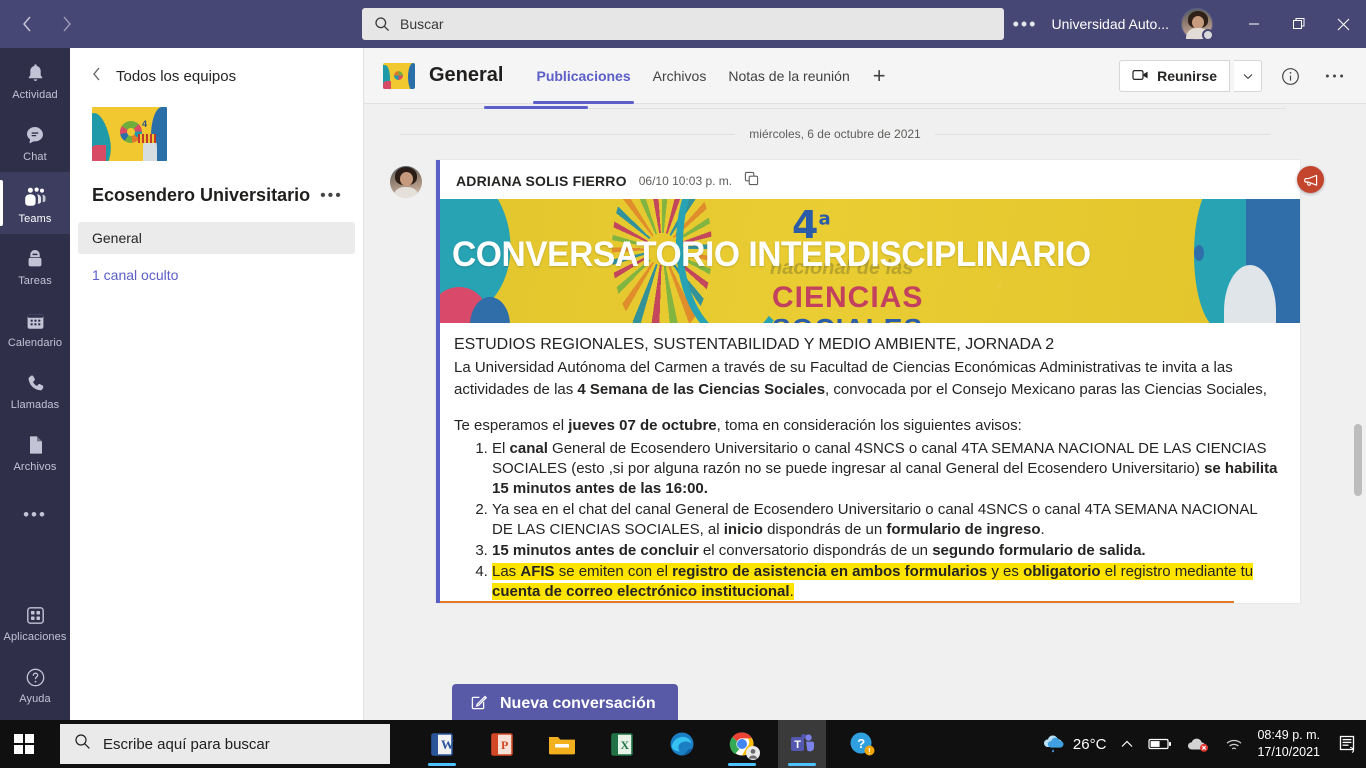 This screenshot has height=768, width=1366. What do you see at coordinates (771, 254) in the screenshot?
I see `banner-headline: CONVERSATORIO INTERDISCIPLINARIO` at bounding box center [771, 254].